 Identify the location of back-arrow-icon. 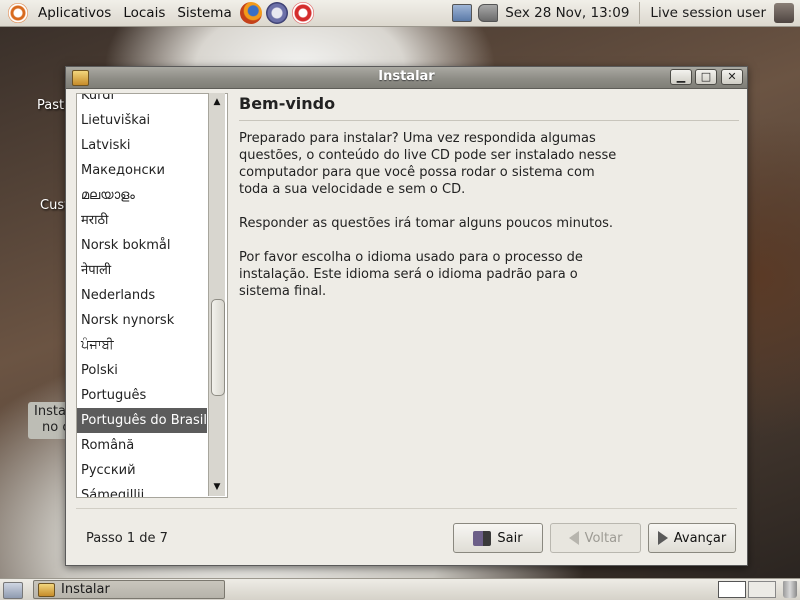
(573, 538).